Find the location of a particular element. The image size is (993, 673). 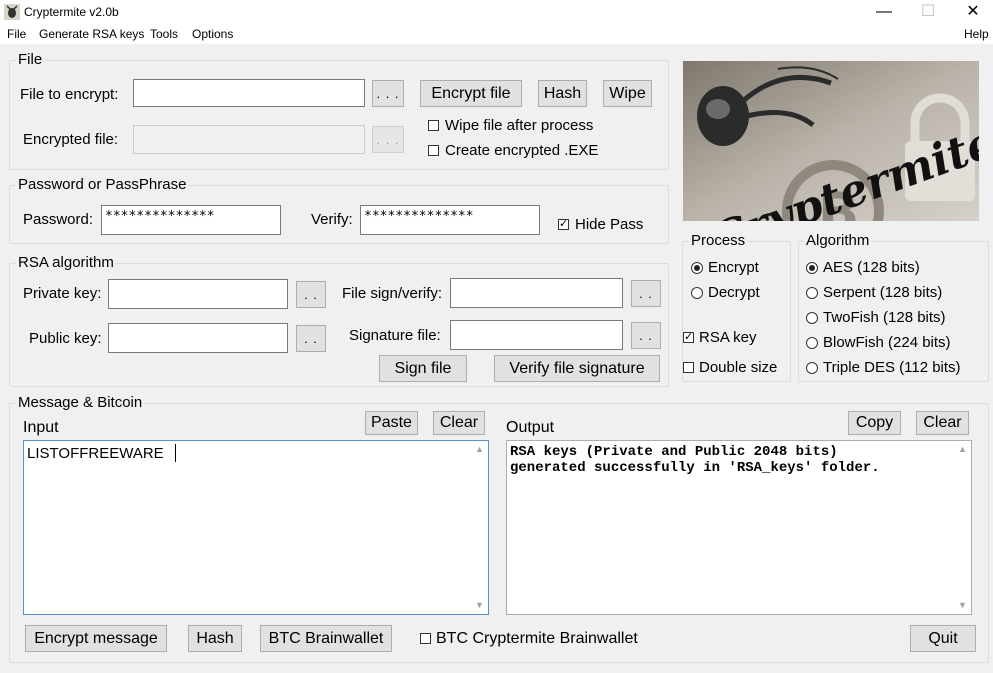

rsa-key-label: RSA key is located at coordinates (728, 337).